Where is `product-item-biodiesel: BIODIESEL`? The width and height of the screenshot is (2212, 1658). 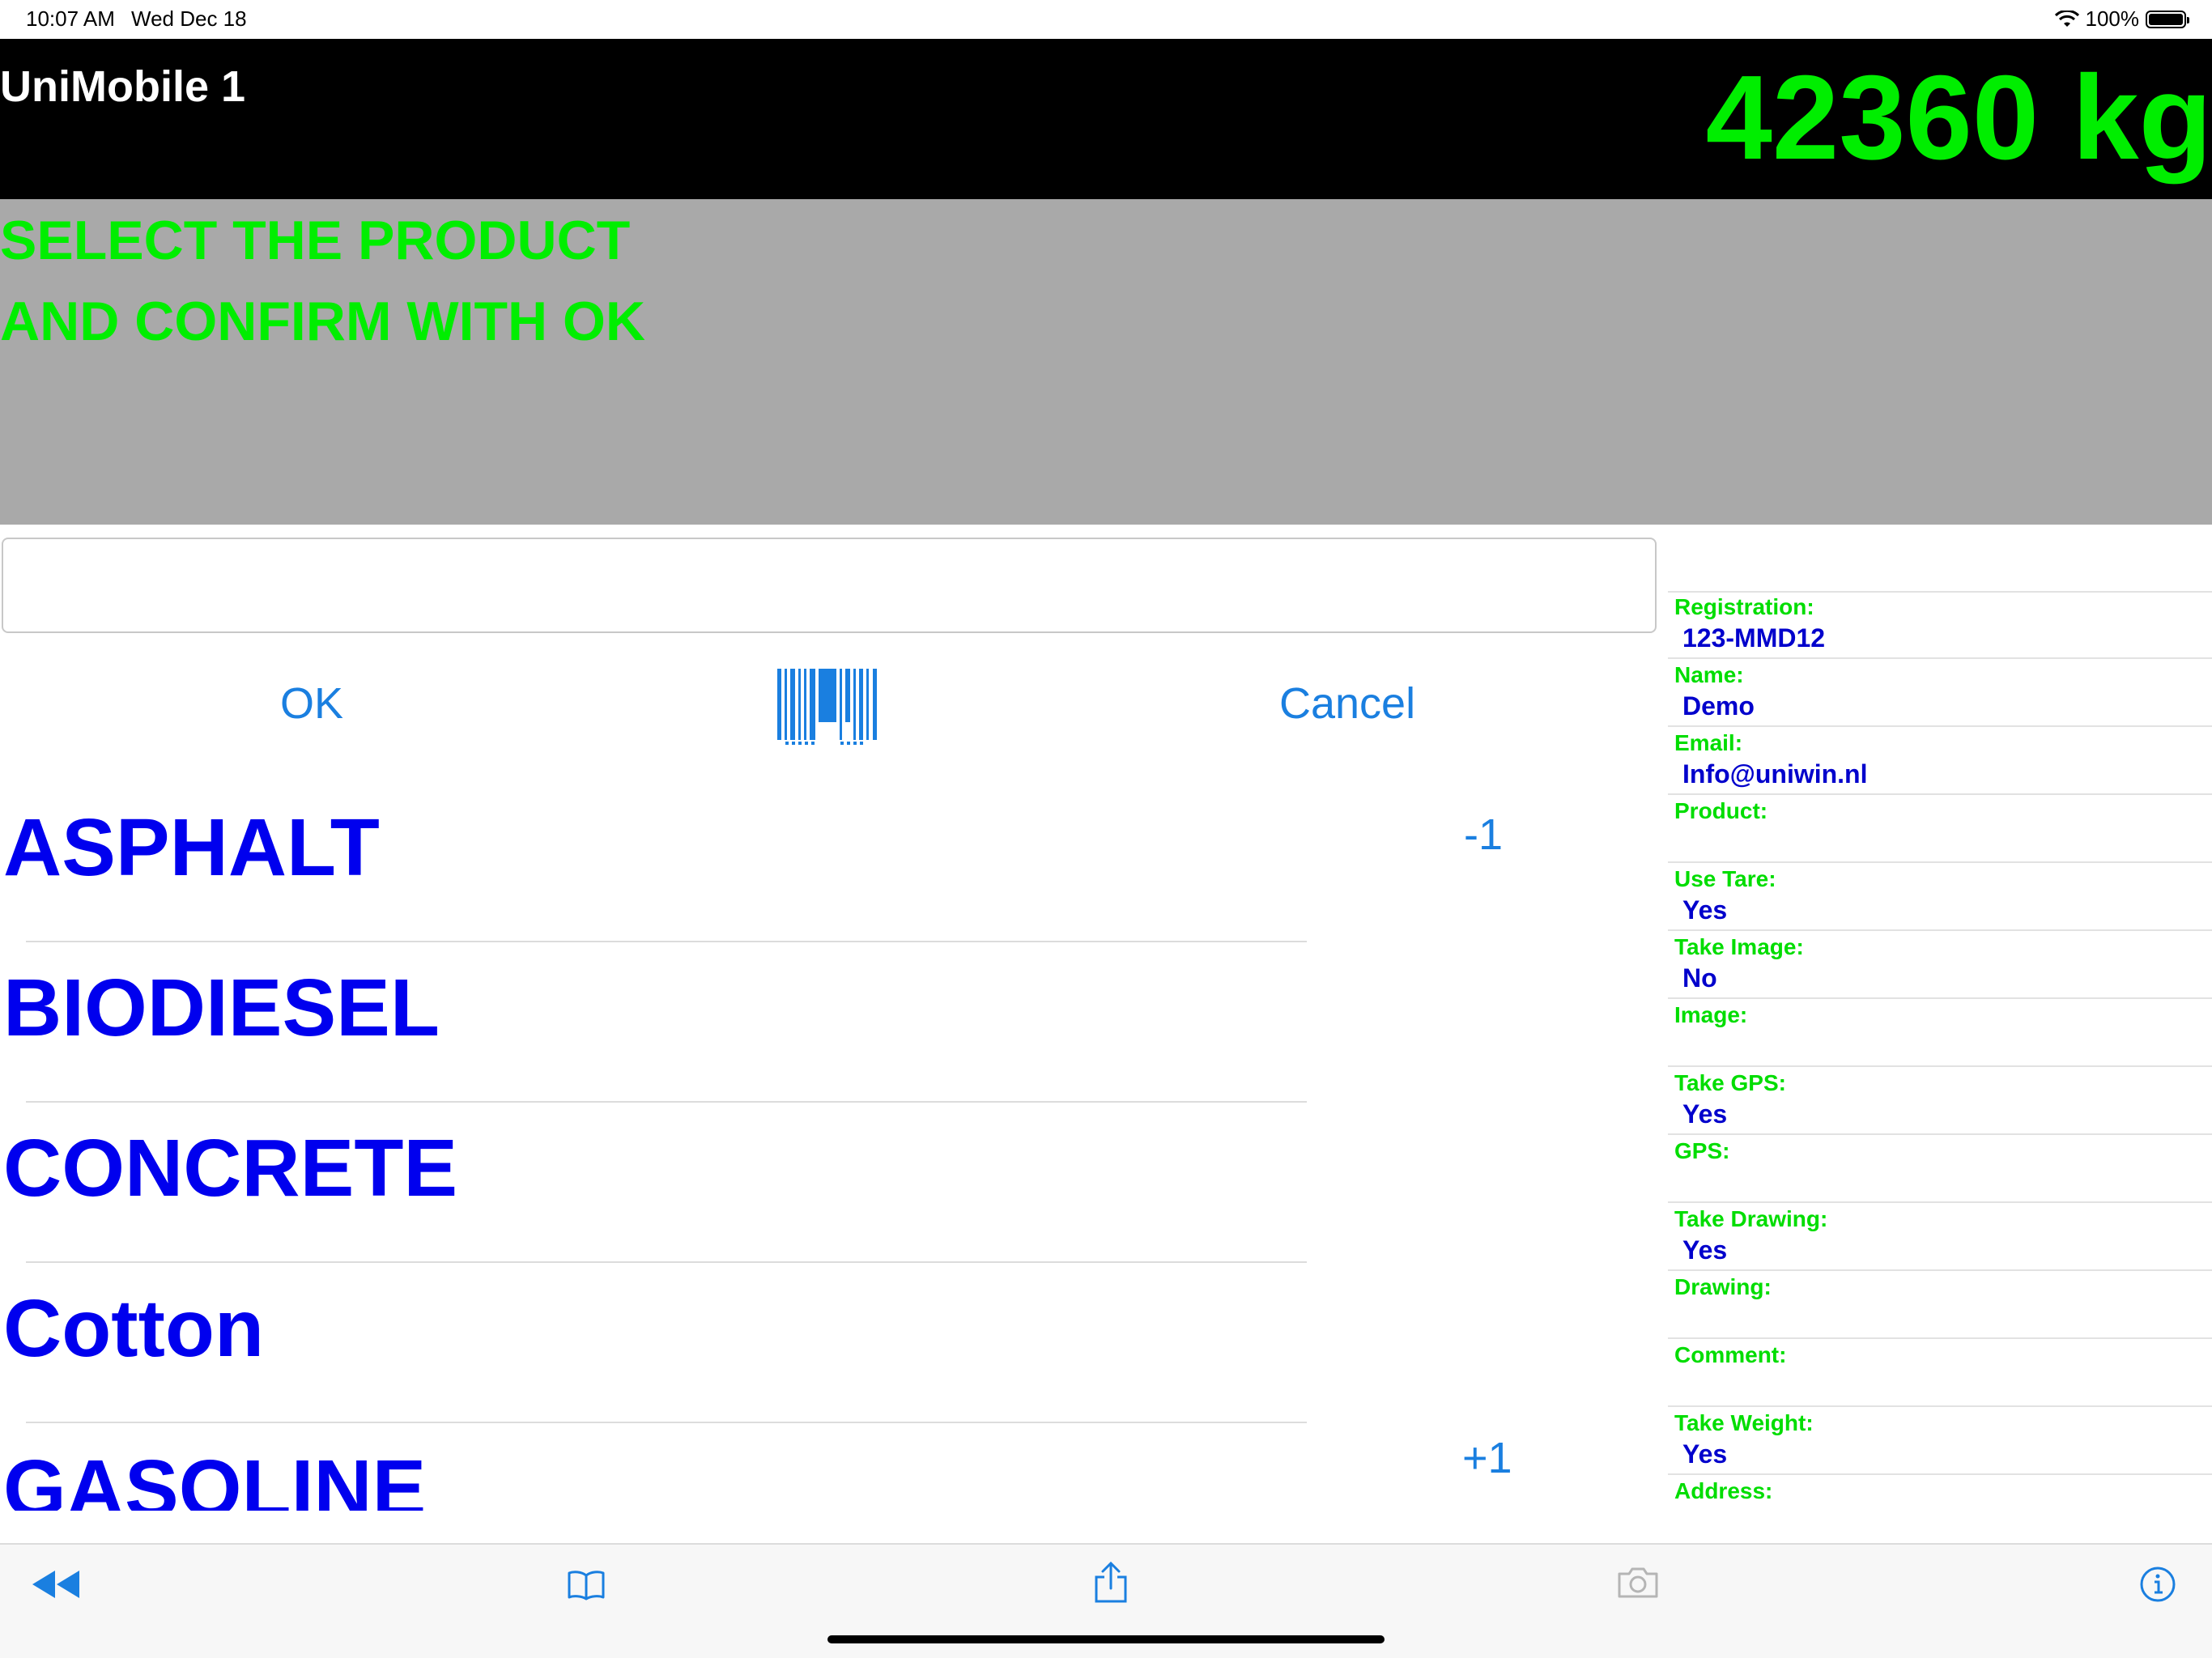 product-item-biodiesel: BIODIESEL is located at coordinates (769, 1022).